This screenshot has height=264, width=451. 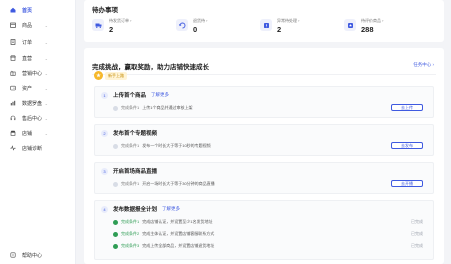 What do you see at coordinates (407, 145) in the screenshot?
I see `publish-button: 去发布` at bounding box center [407, 145].